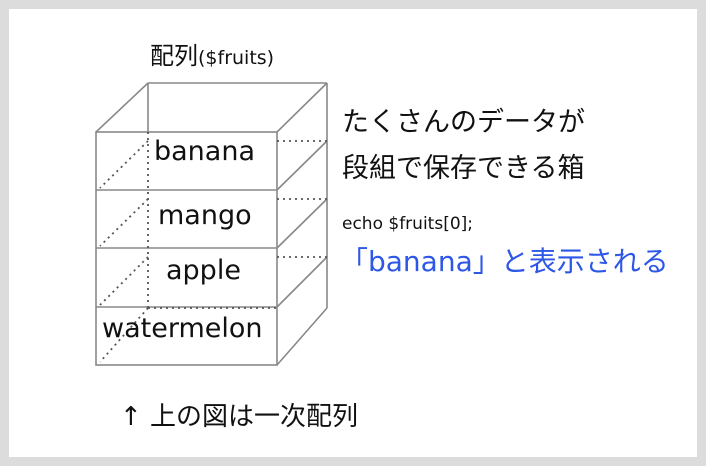 This screenshot has height=466, width=706. Describe the element at coordinates (204, 151) in the screenshot. I see `array-cell-0: banana` at that location.